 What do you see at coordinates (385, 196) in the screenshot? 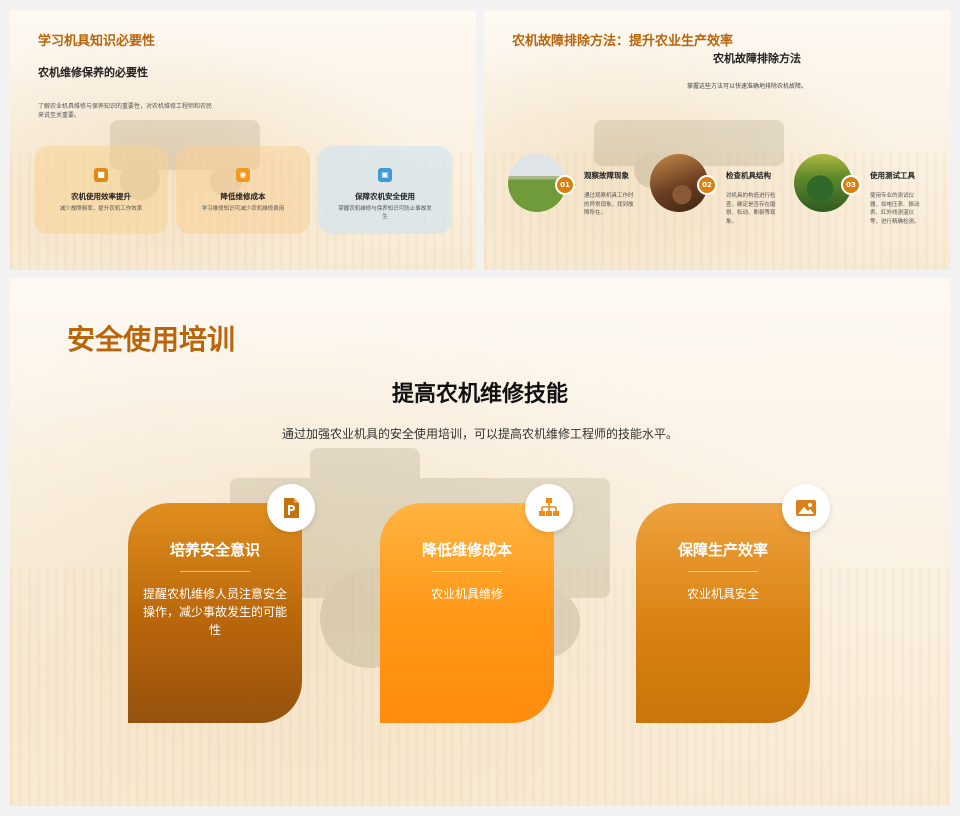
I see `card-title: 保障农机安全使用` at bounding box center [385, 196].